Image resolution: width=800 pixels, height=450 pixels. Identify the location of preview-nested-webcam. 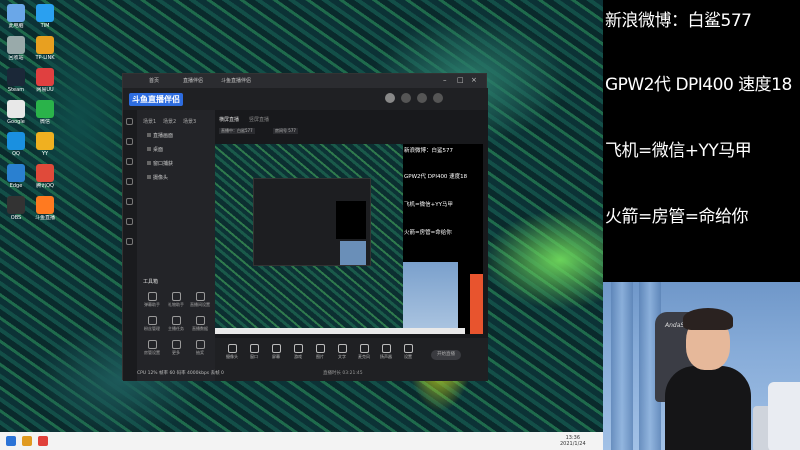
(353, 253).